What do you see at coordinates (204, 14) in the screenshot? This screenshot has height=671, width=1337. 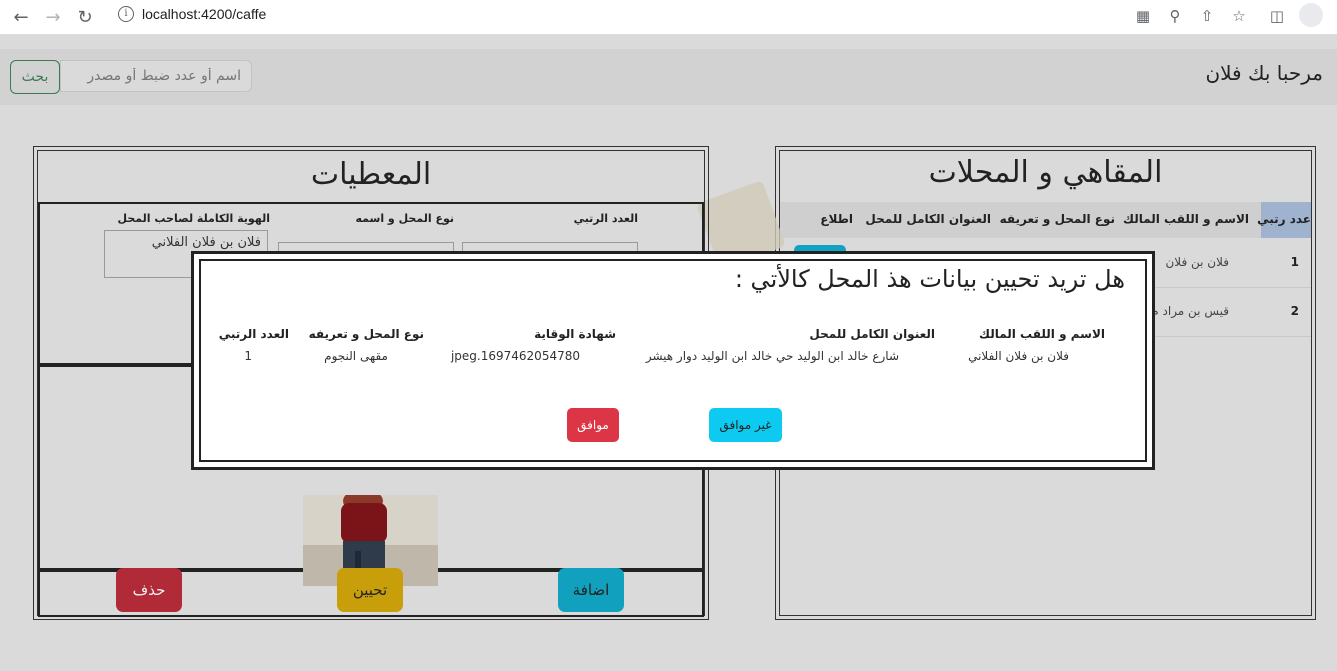 I see `url-text: localhost:4200/caffe` at bounding box center [204, 14].